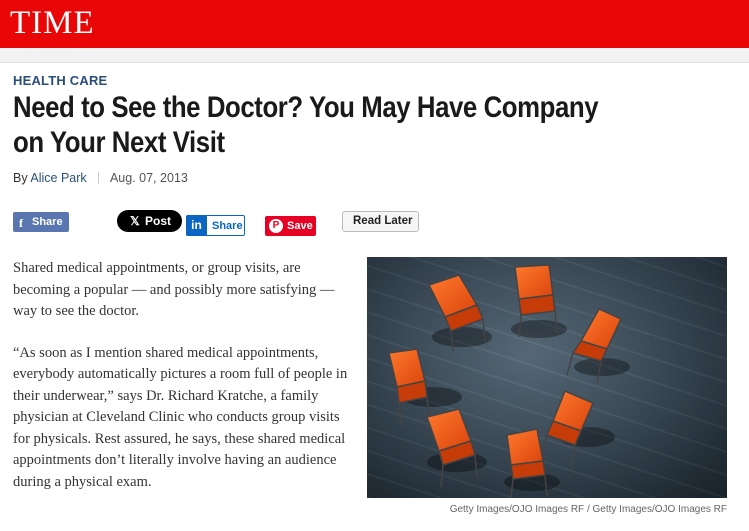  What do you see at coordinates (21, 223) in the screenshot?
I see `facebook-icon: f` at bounding box center [21, 223].